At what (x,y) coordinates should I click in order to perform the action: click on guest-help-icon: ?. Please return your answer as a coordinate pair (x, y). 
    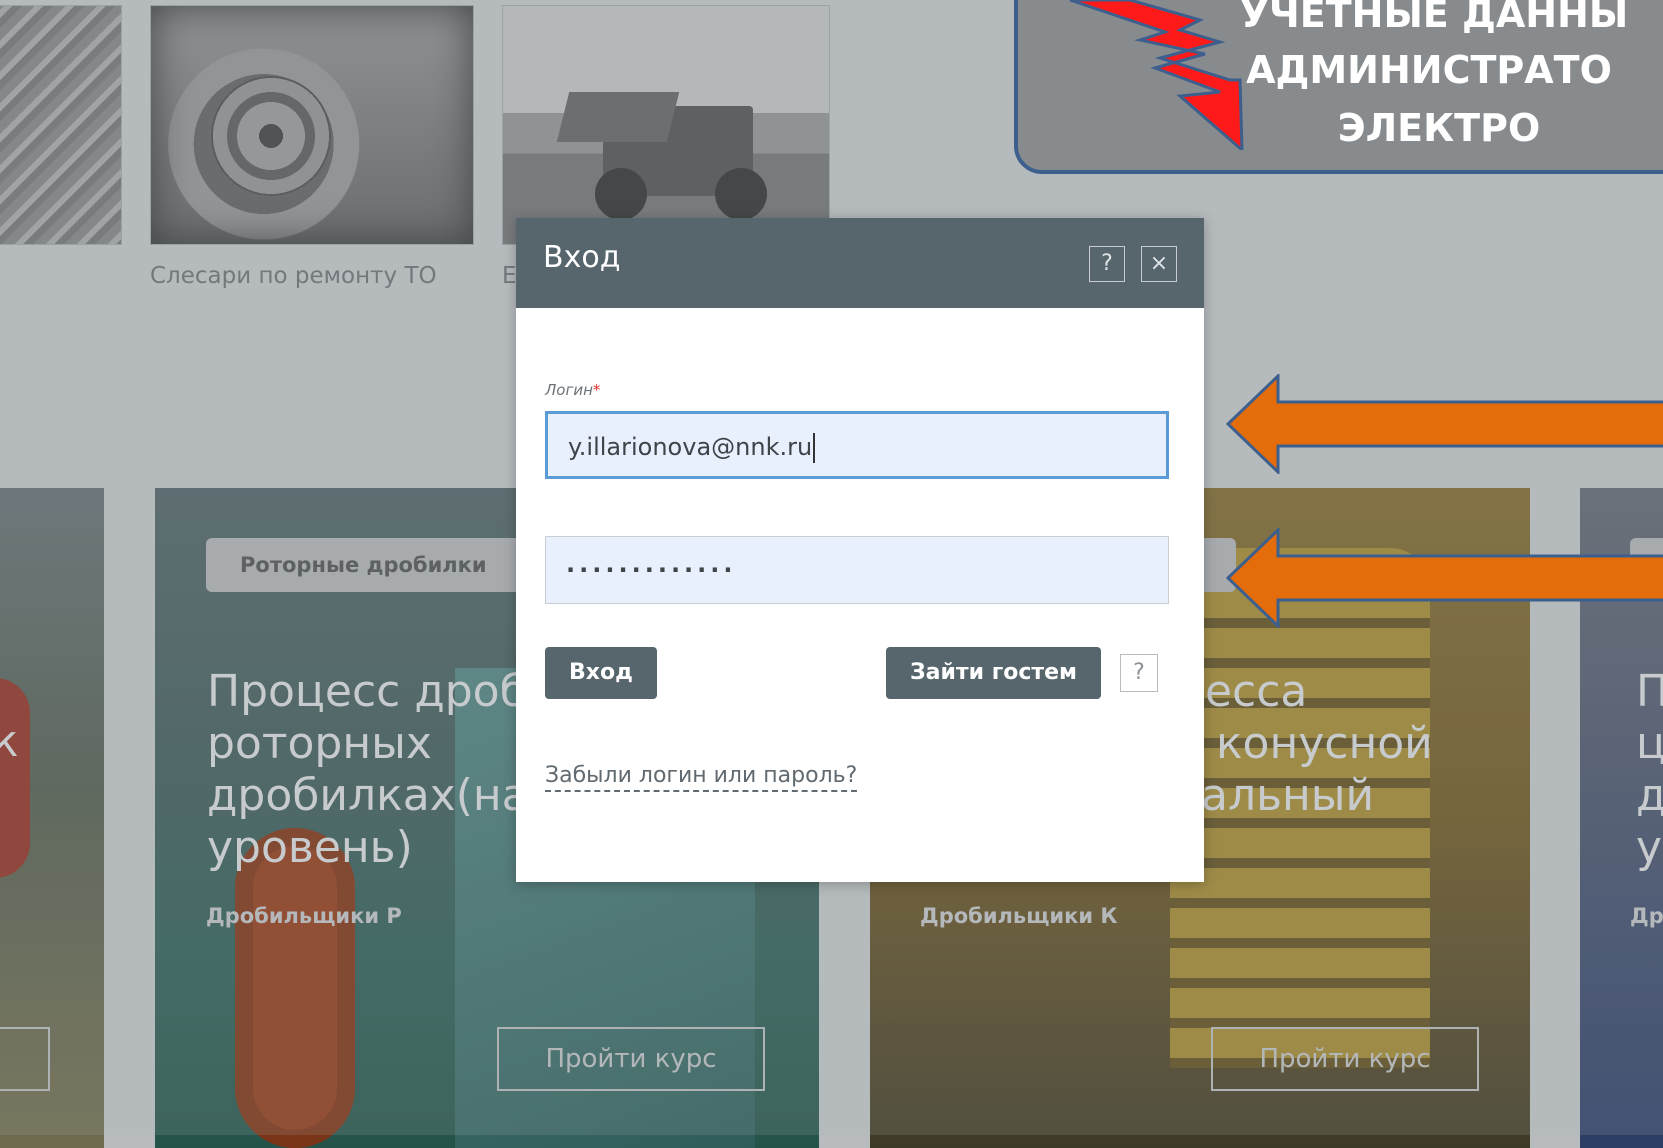
    Looking at the image, I should click on (1139, 673).